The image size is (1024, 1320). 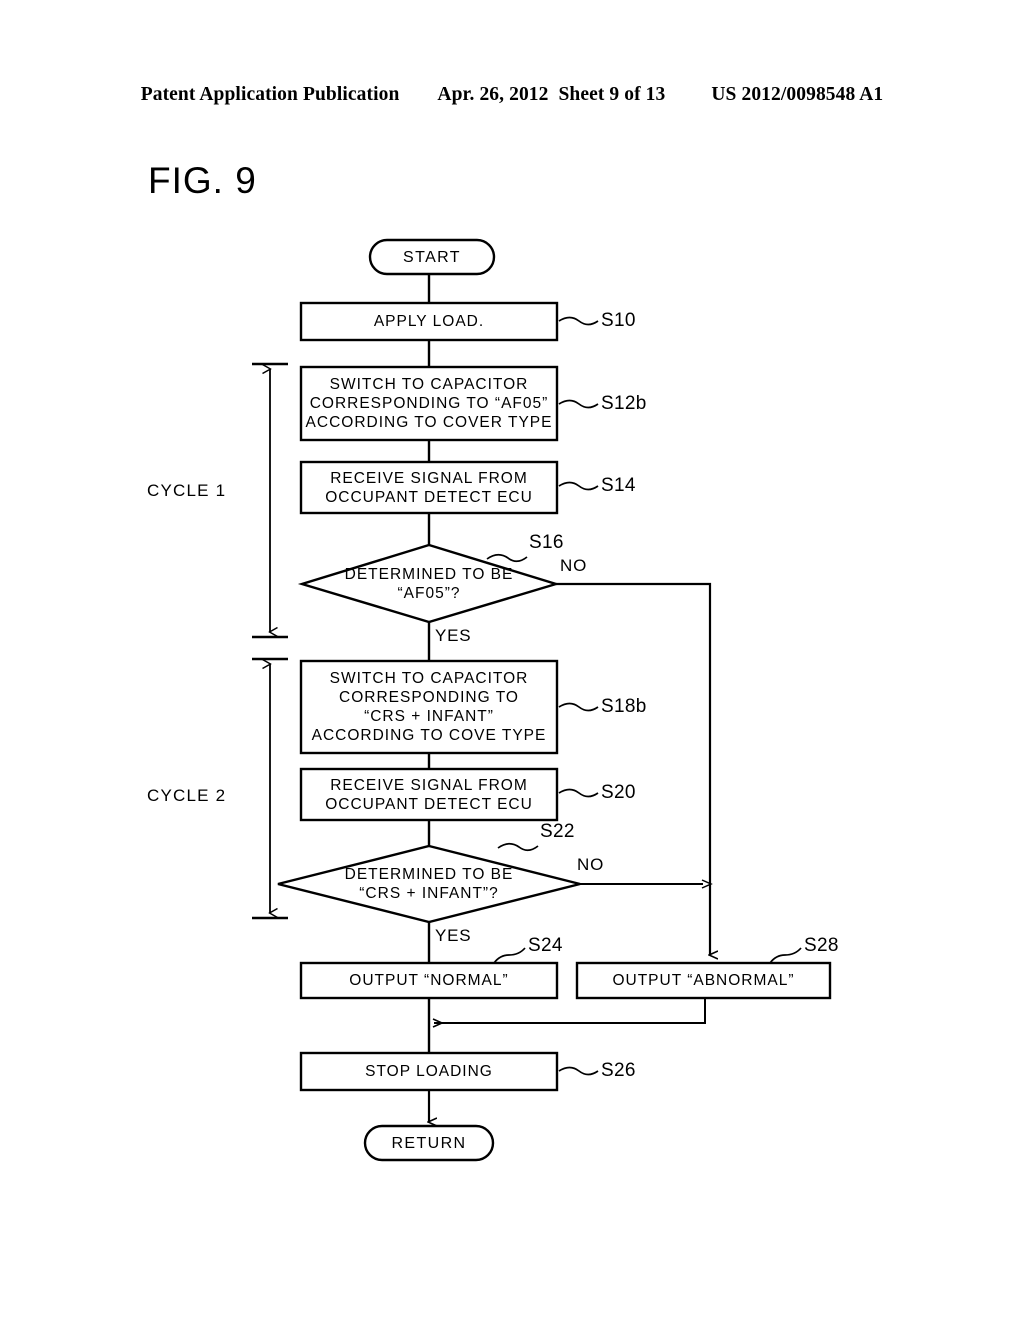 What do you see at coordinates (429, 884) in the screenshot?
I see `node-s22-shape` at bounding box center [429, 884].